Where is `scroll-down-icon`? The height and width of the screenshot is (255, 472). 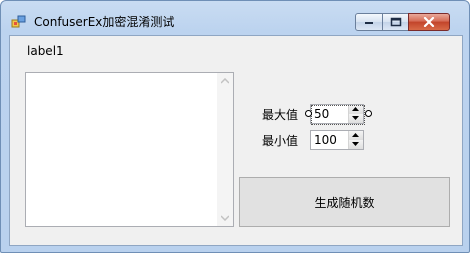
scroll-down-icon is located at coordinates (225, 218).